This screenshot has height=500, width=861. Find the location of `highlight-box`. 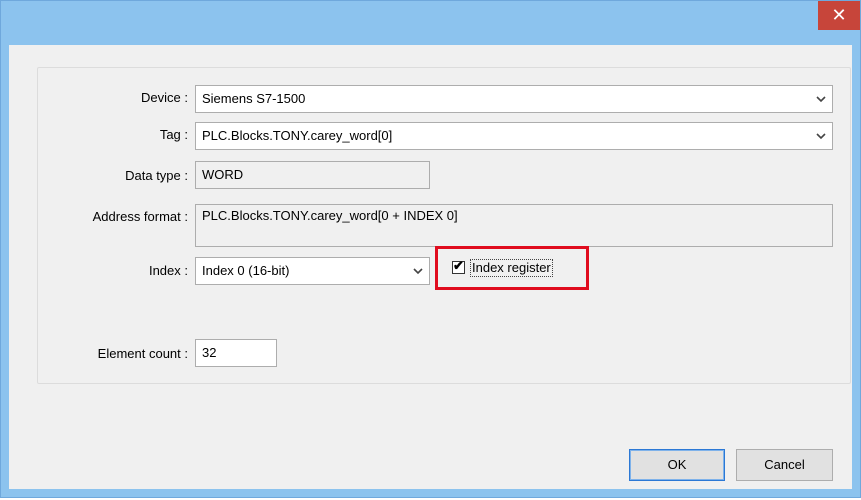

highlight-box is located at coordinates (512, 268).